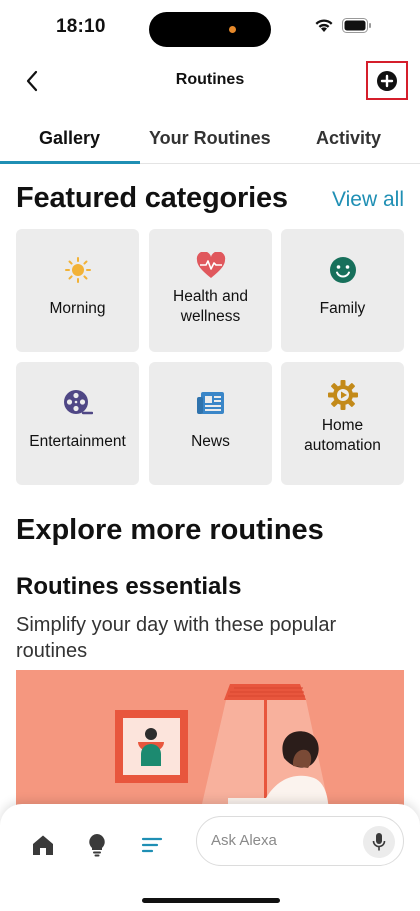 This screenshot has width=420, height=911. Describe the element at coordinates (342, 435) in the screenshot. I see `category-label: Home automation` at that location.